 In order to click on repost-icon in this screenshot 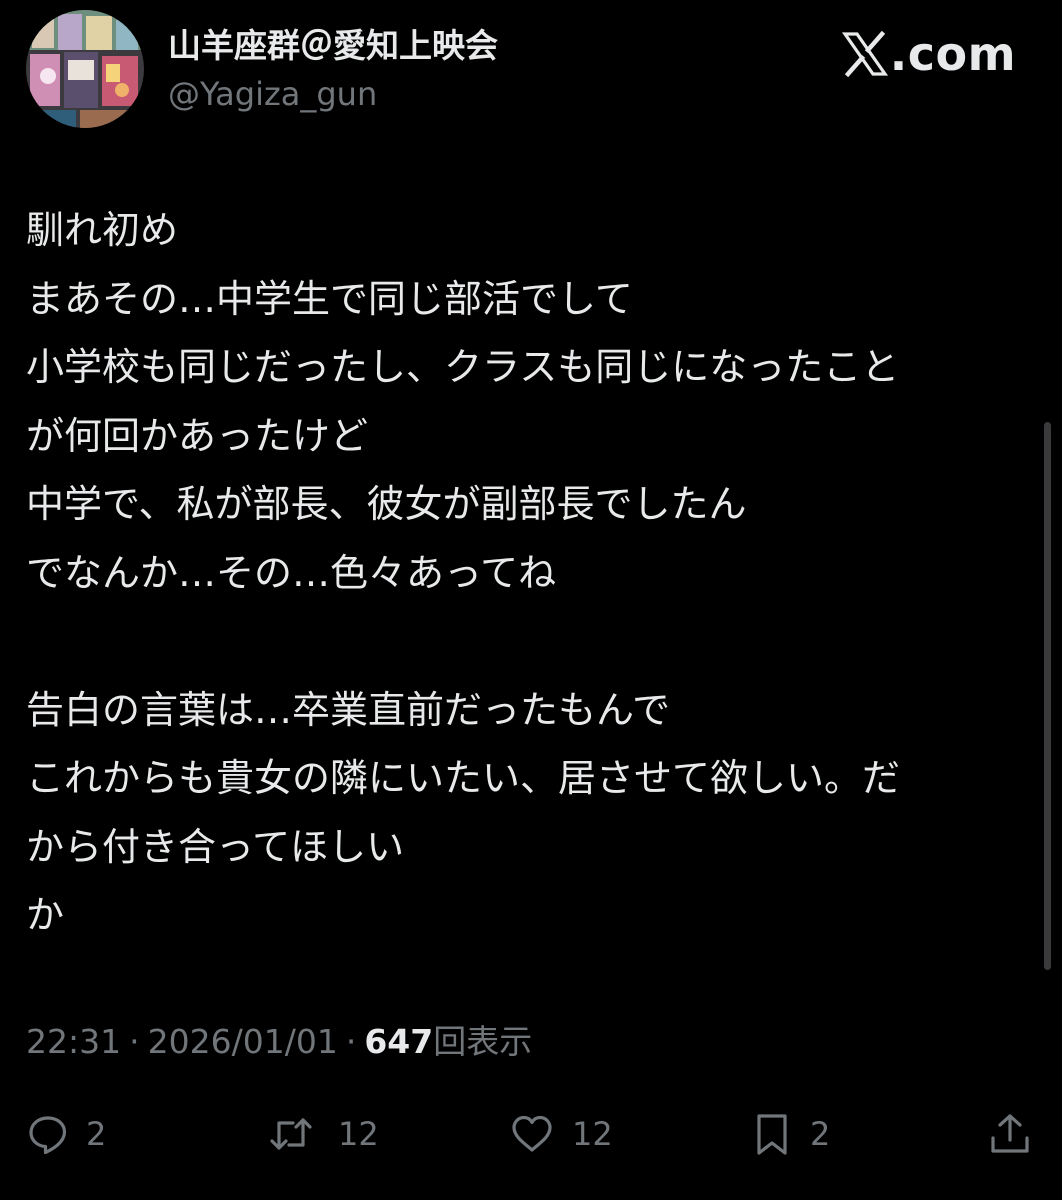, I will do `click(291, 1134)`.